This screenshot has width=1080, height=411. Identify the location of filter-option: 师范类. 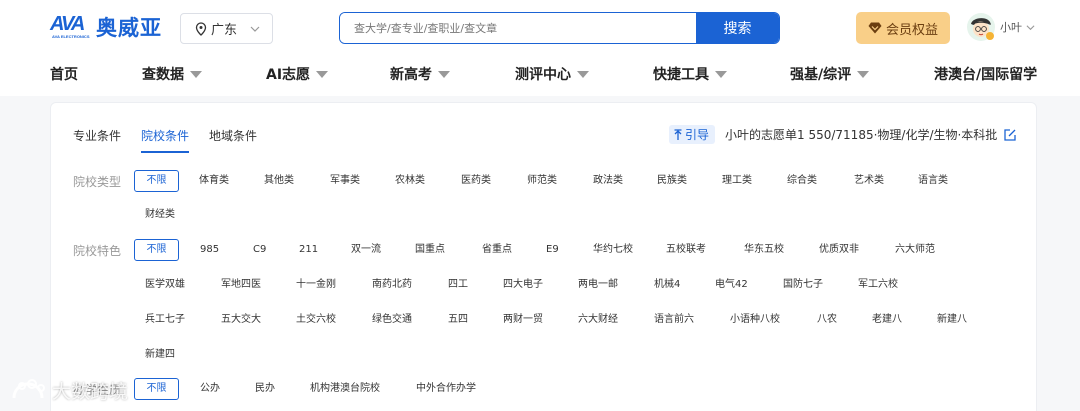
(542, 181).